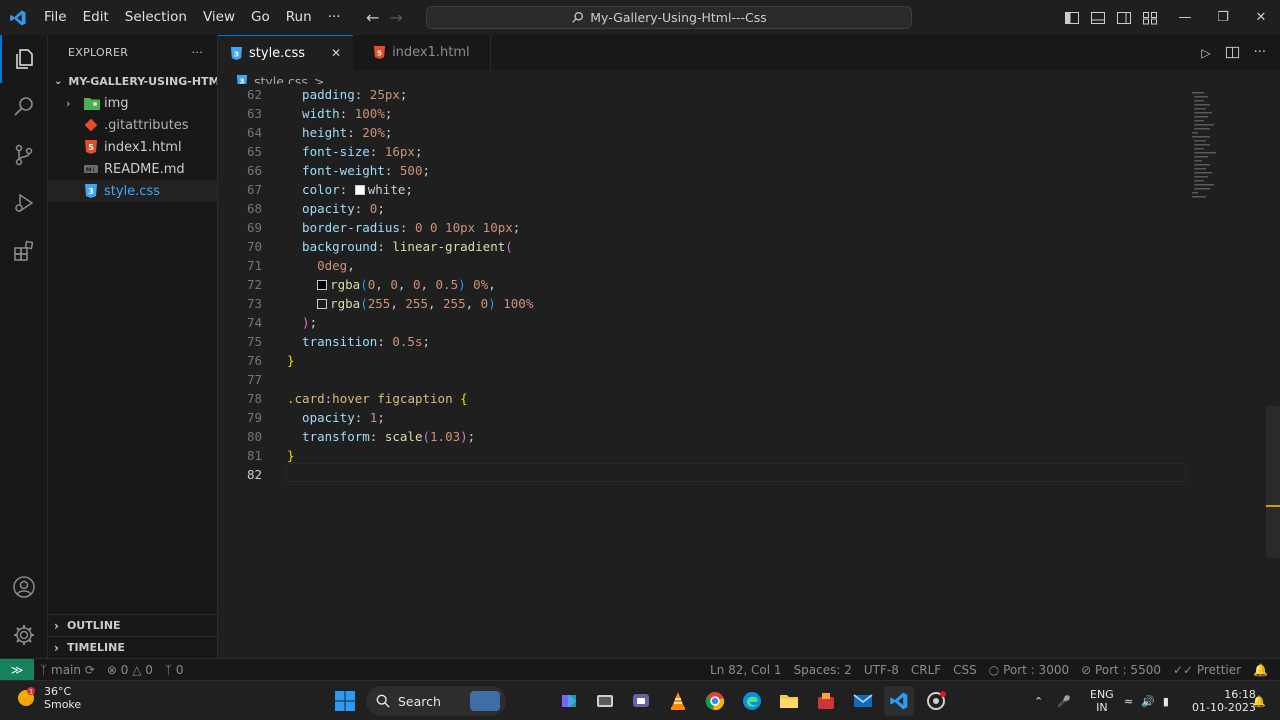 The height and width of the screenshot is (720, 1280). I want to click on code-line: 69 border-radius: 0 0 10px 10px;, so click(718, 227).